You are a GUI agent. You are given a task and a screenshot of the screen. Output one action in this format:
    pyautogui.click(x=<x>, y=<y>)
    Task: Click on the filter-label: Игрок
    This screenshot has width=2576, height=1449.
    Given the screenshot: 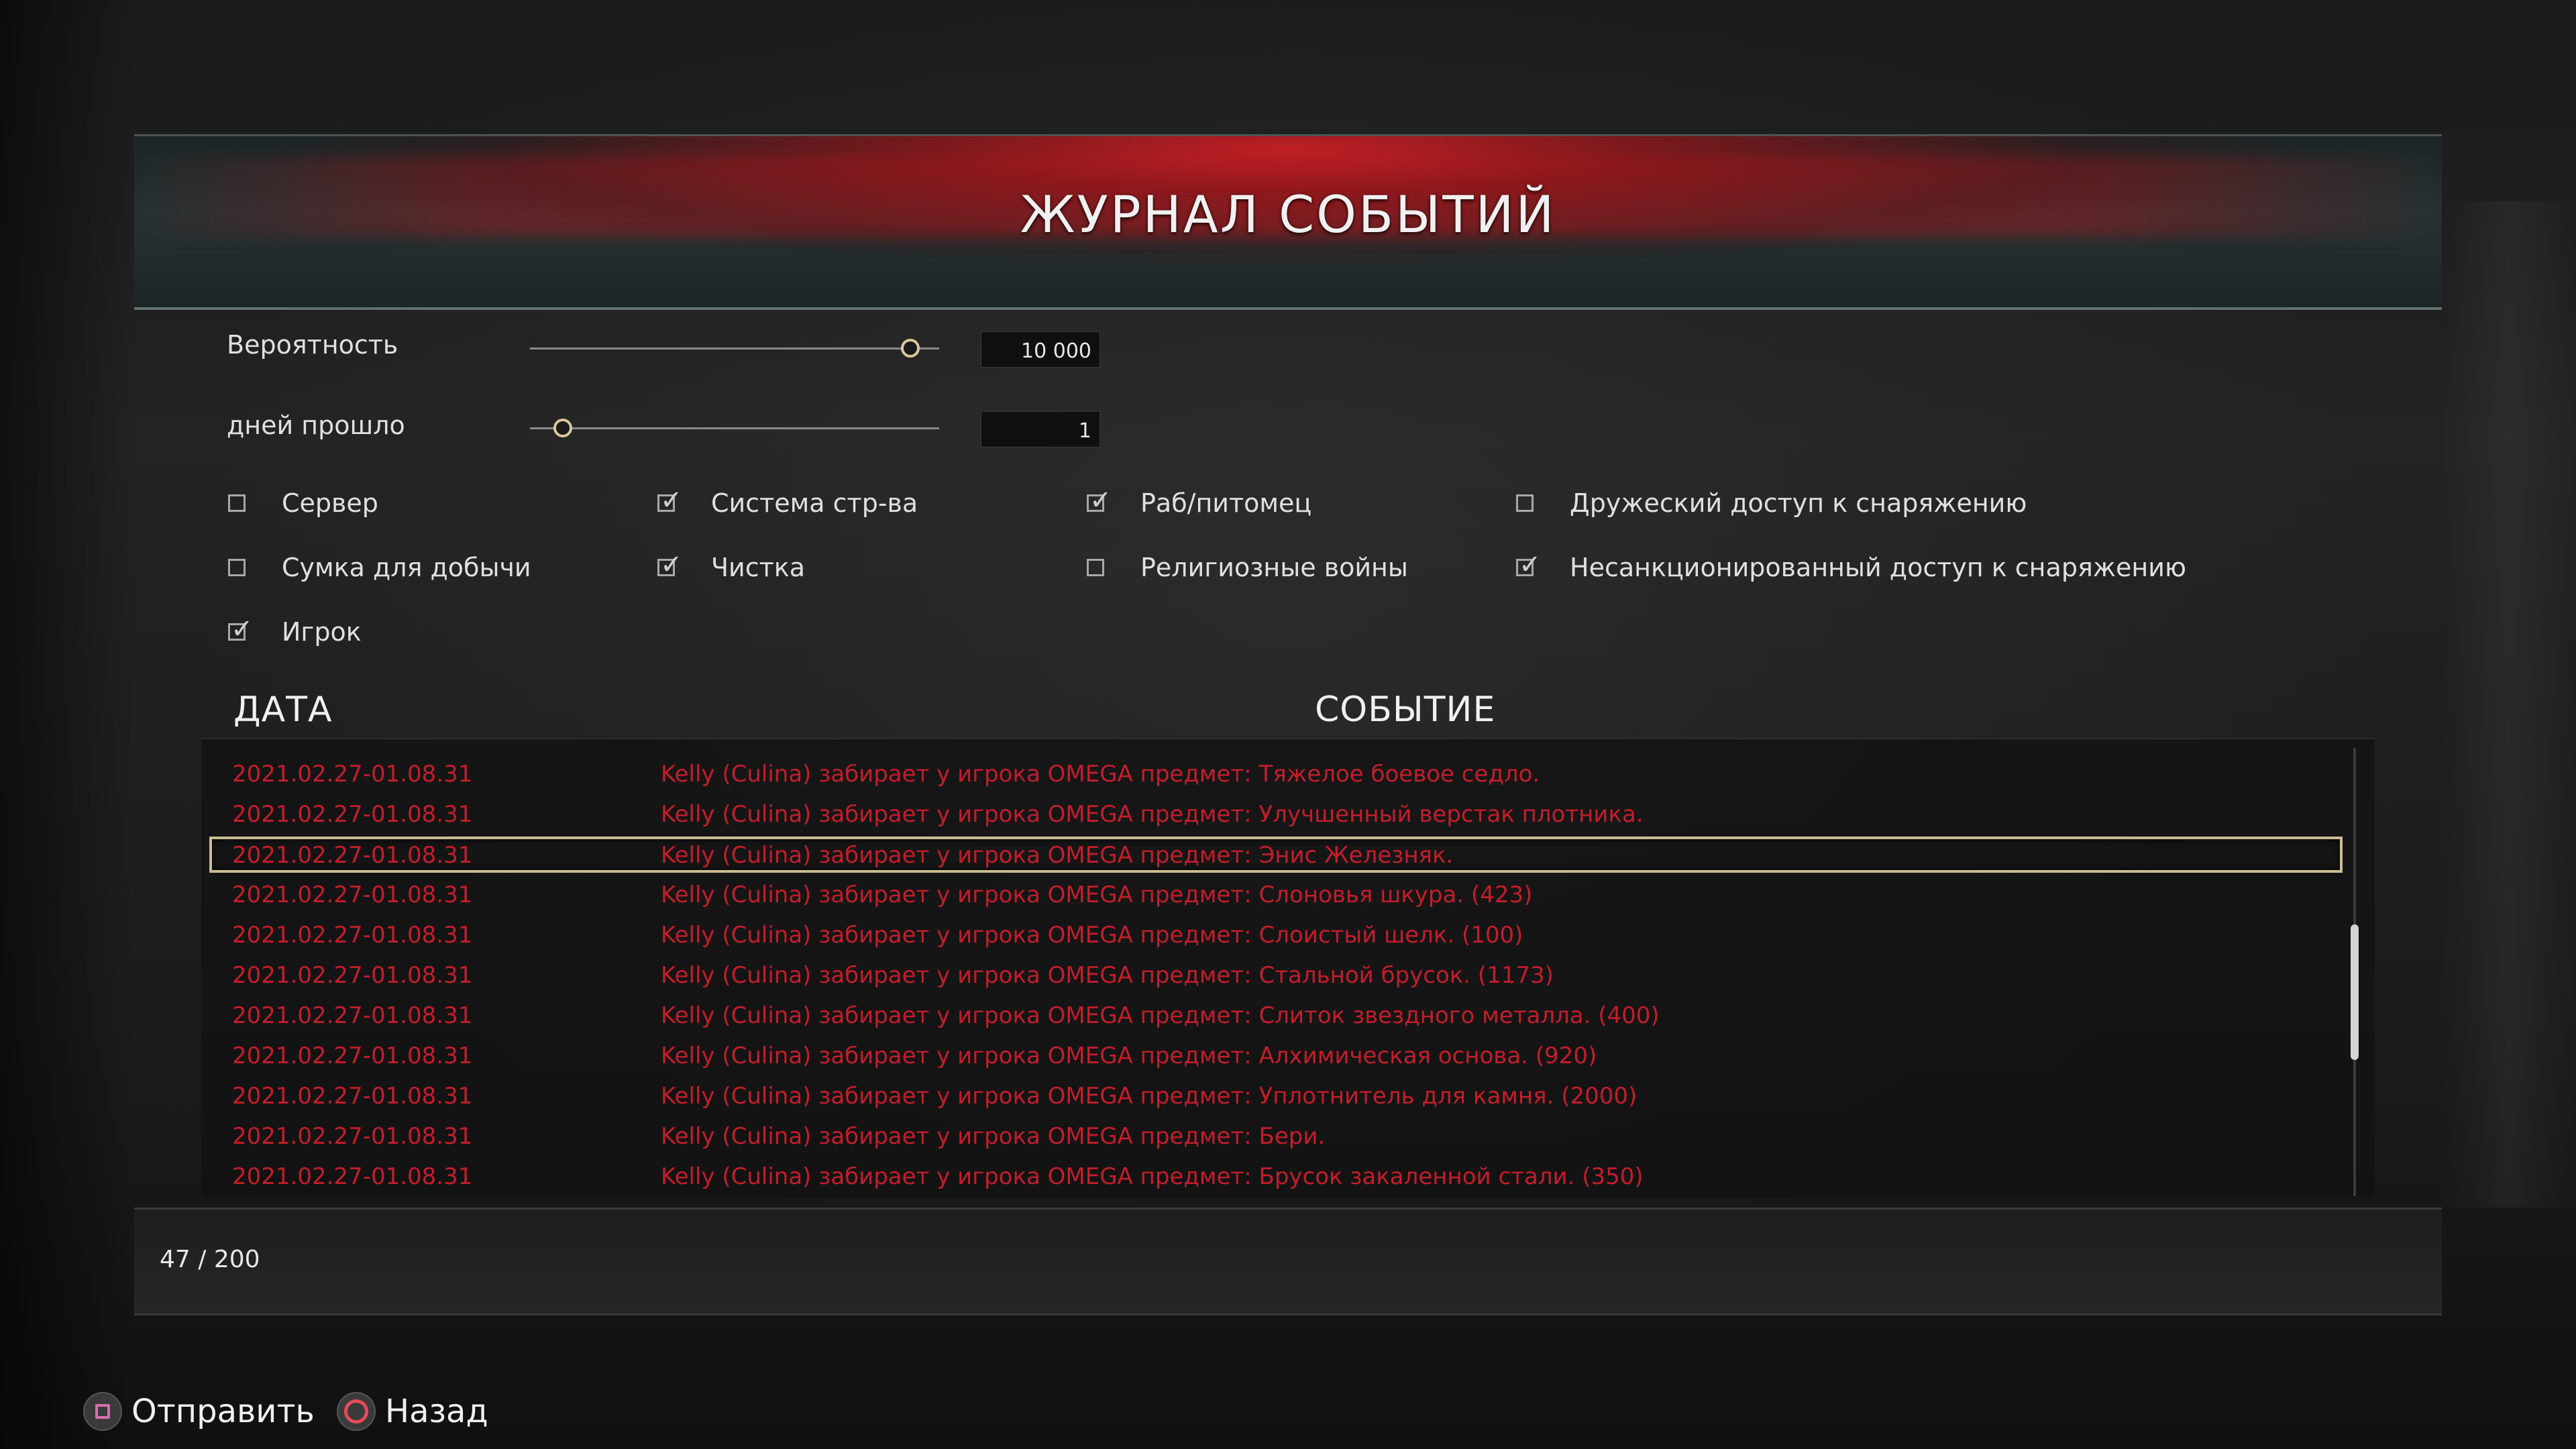 What is the action you would take?
    pyautogui.click(x=322, y=632)
    